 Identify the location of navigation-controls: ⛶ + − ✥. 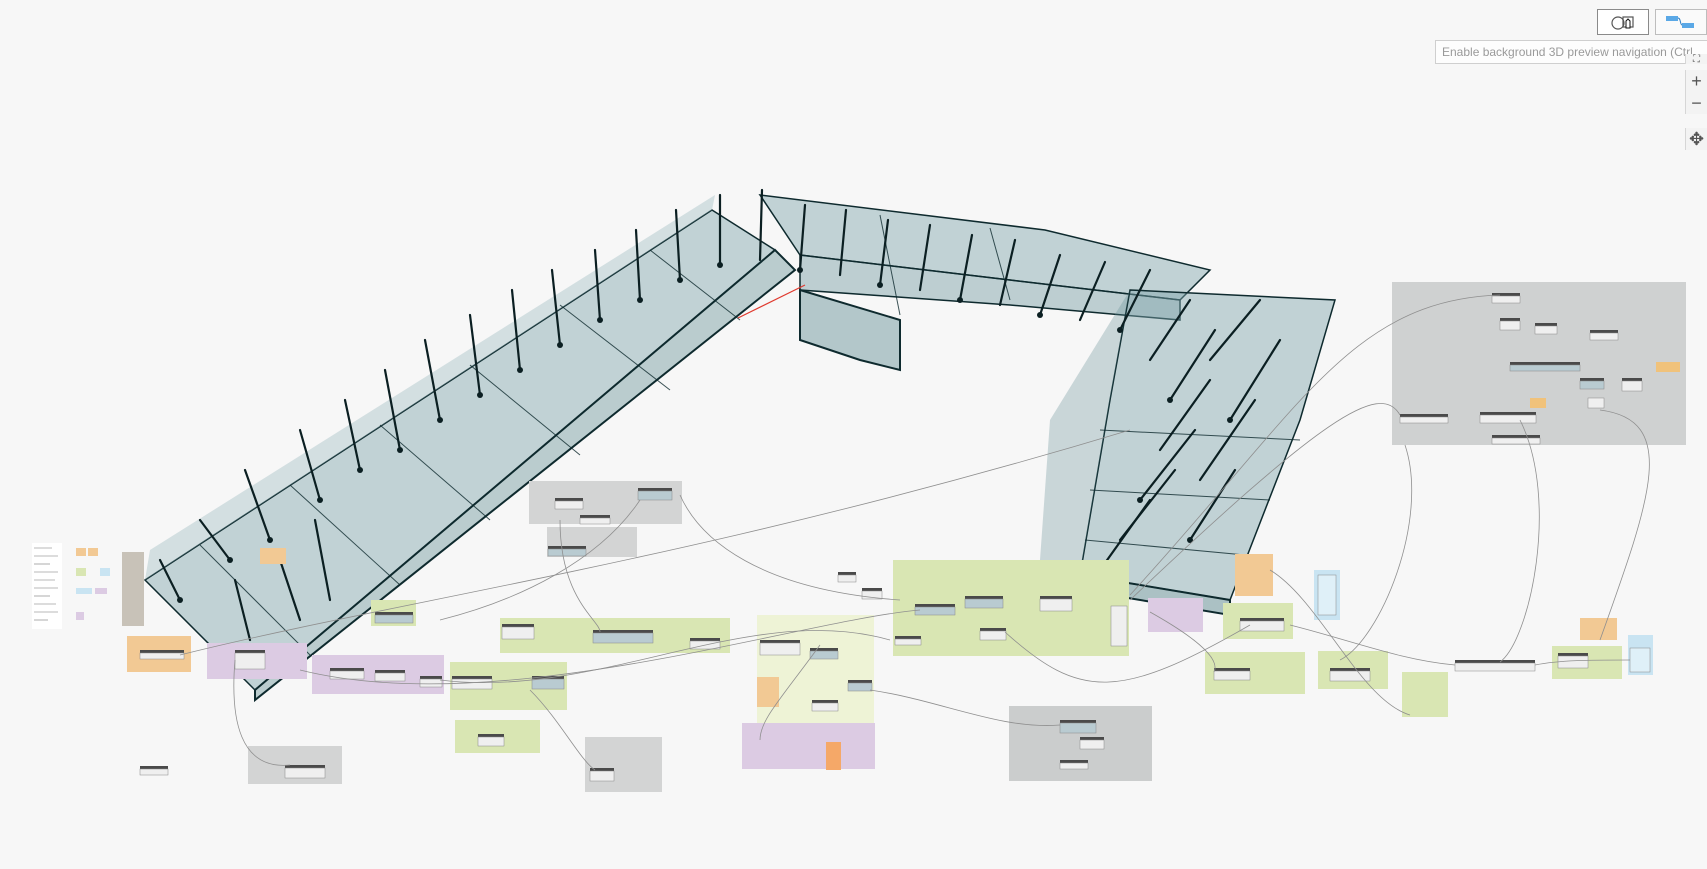
(1696, 102).